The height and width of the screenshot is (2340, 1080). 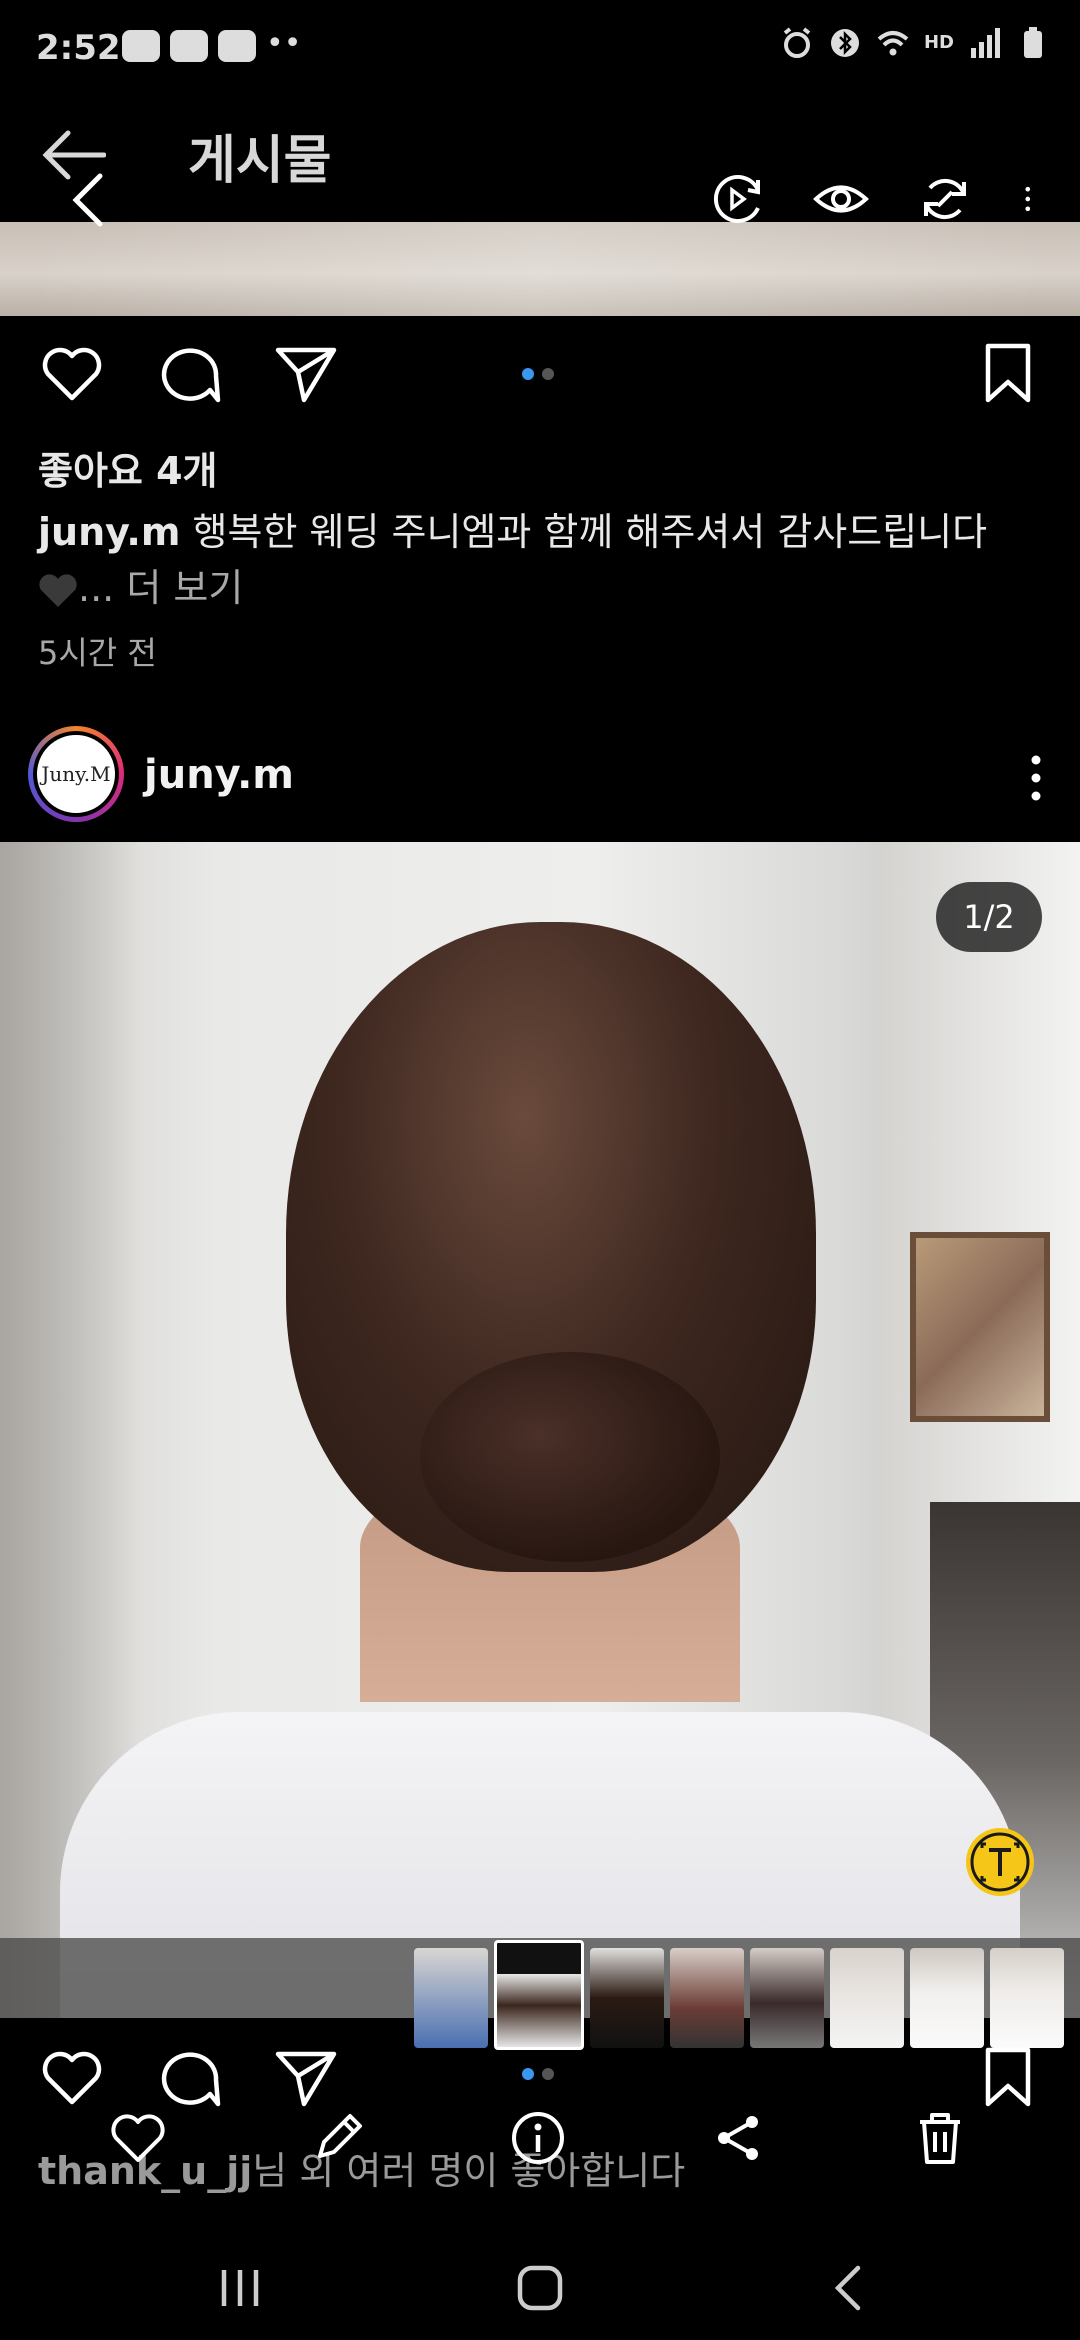 I want to click on system-back-icon, so click(x=848, y=2288).